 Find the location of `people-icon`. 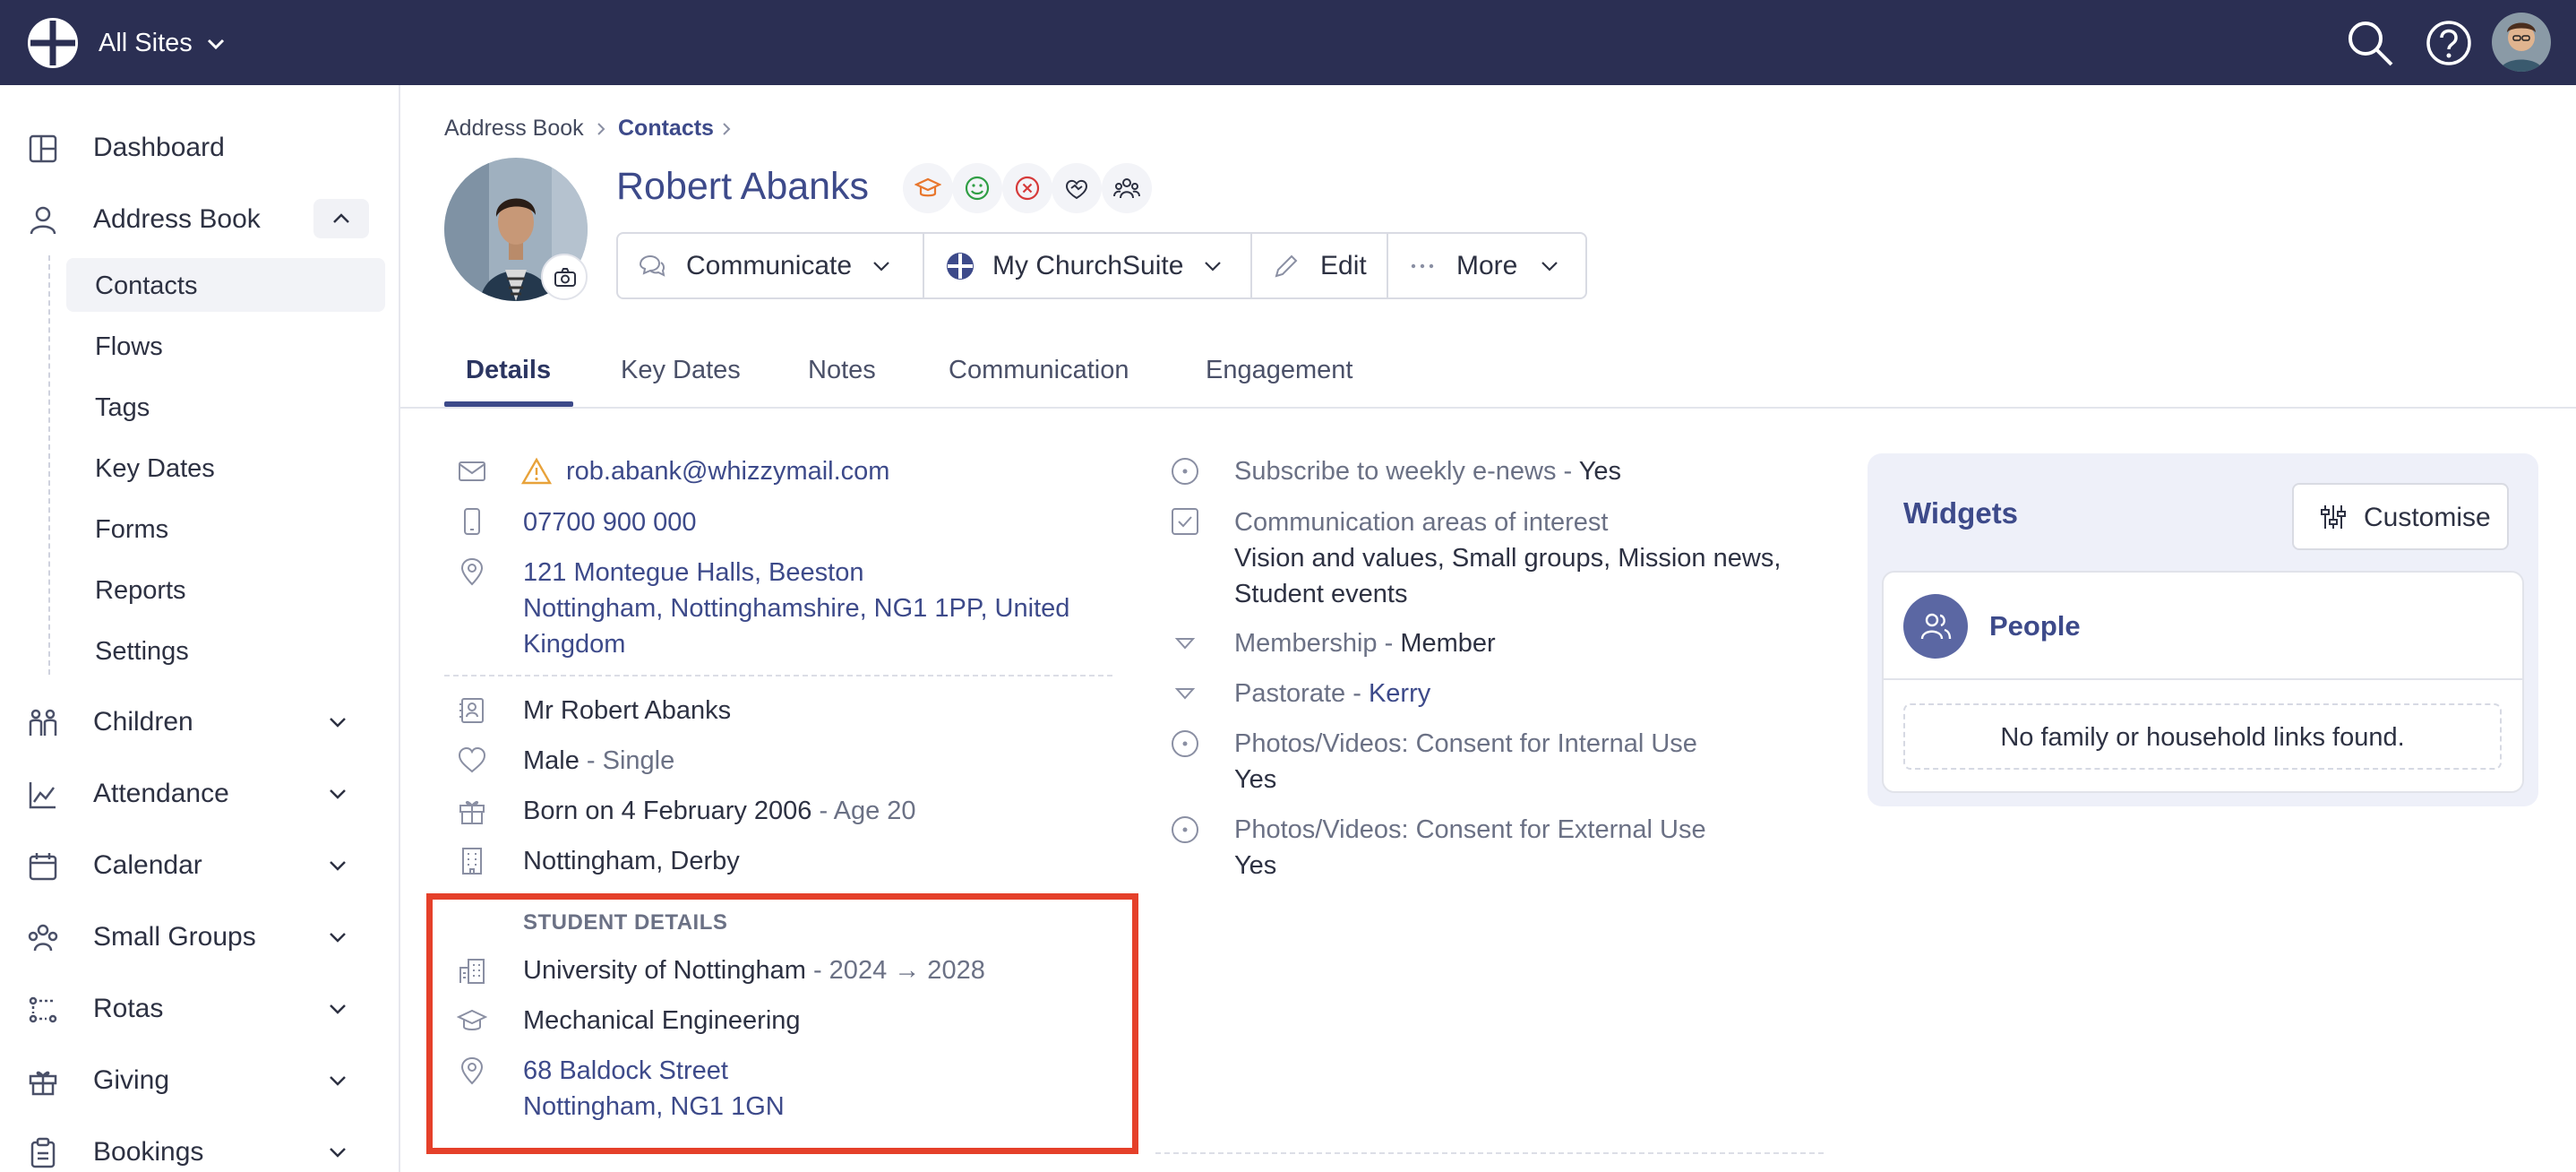

people-icon is located at coordinates (1126, 188).